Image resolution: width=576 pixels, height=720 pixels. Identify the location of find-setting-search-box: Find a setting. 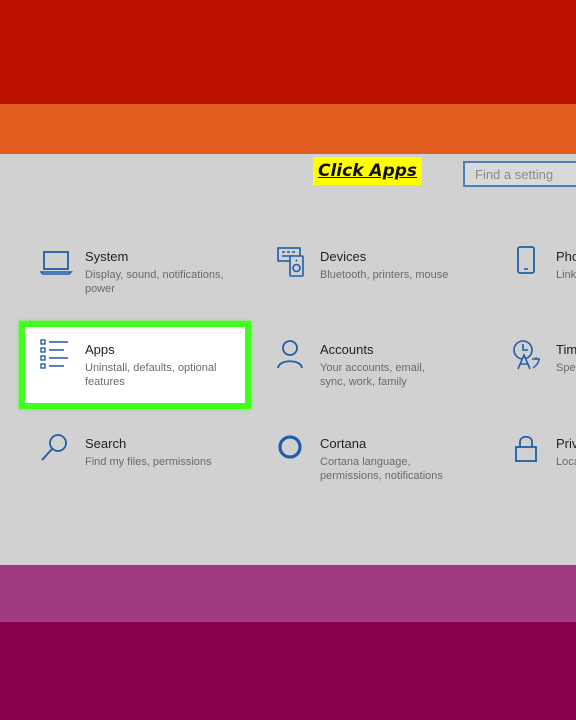
(519, 174).